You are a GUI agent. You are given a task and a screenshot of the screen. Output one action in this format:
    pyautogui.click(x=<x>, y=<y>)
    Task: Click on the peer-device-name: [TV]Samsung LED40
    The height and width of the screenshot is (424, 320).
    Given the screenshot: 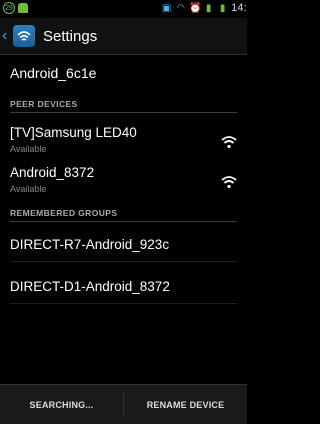 What is the action you would take?
    pyautogui.click(x=73, y=132)
    